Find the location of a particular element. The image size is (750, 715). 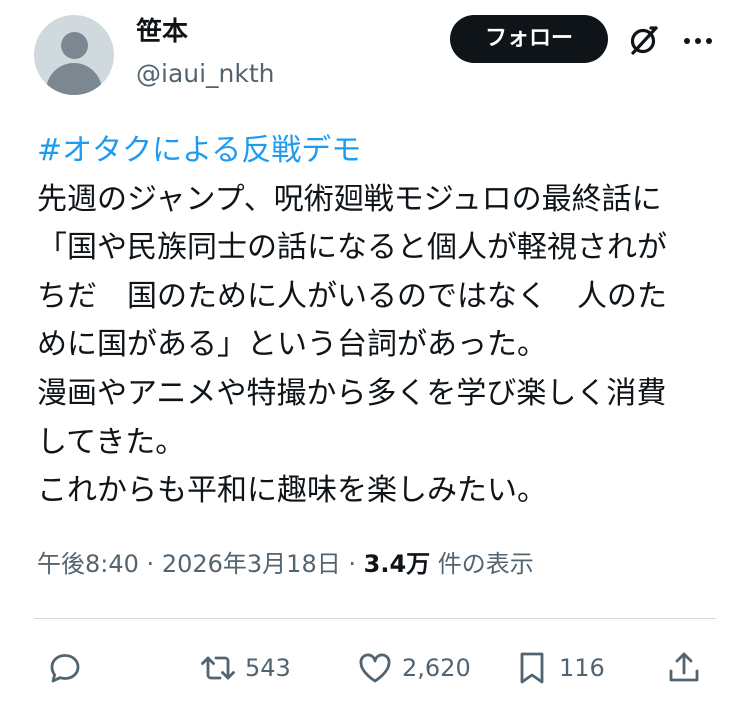

tweet-text-line: めに国がある」という台詞があった。 is located at coordinates (292, 345).